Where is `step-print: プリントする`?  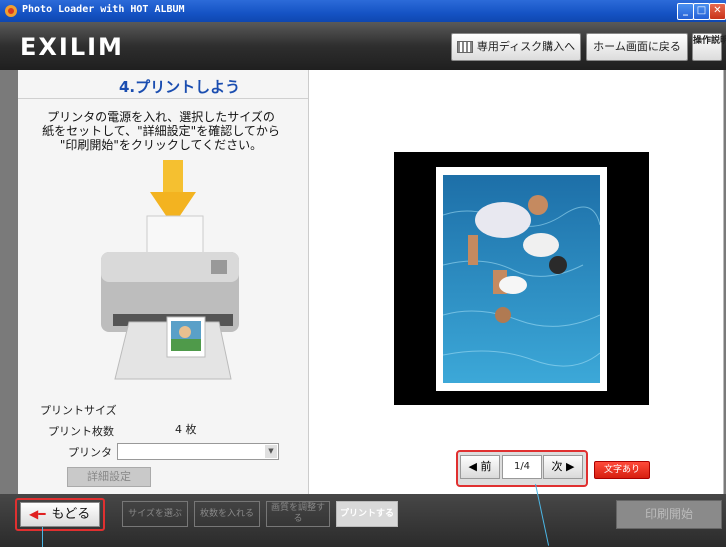
step-print: プリントする is located at coordinates (367, 514).